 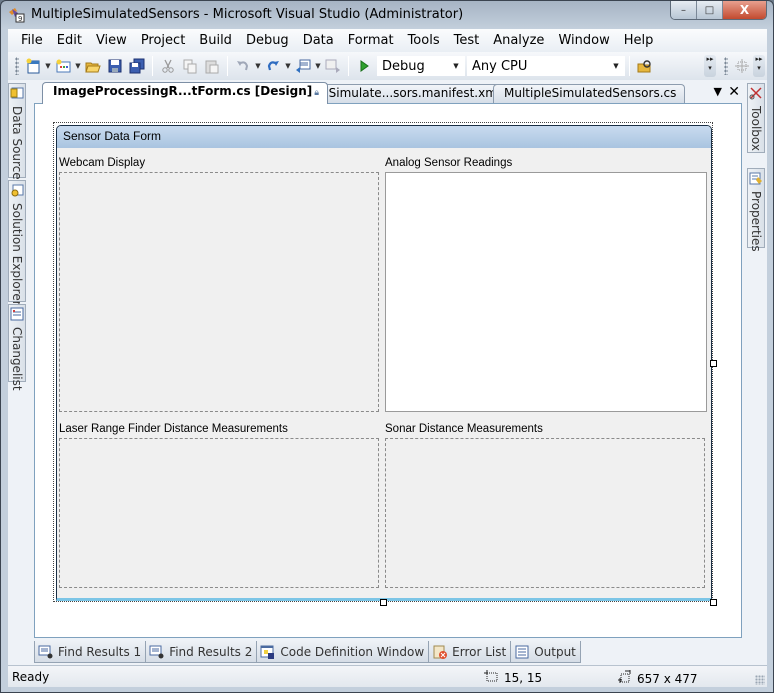 I want to click on webcam-display-label: Webcam Display, so click(x=102, y=163).